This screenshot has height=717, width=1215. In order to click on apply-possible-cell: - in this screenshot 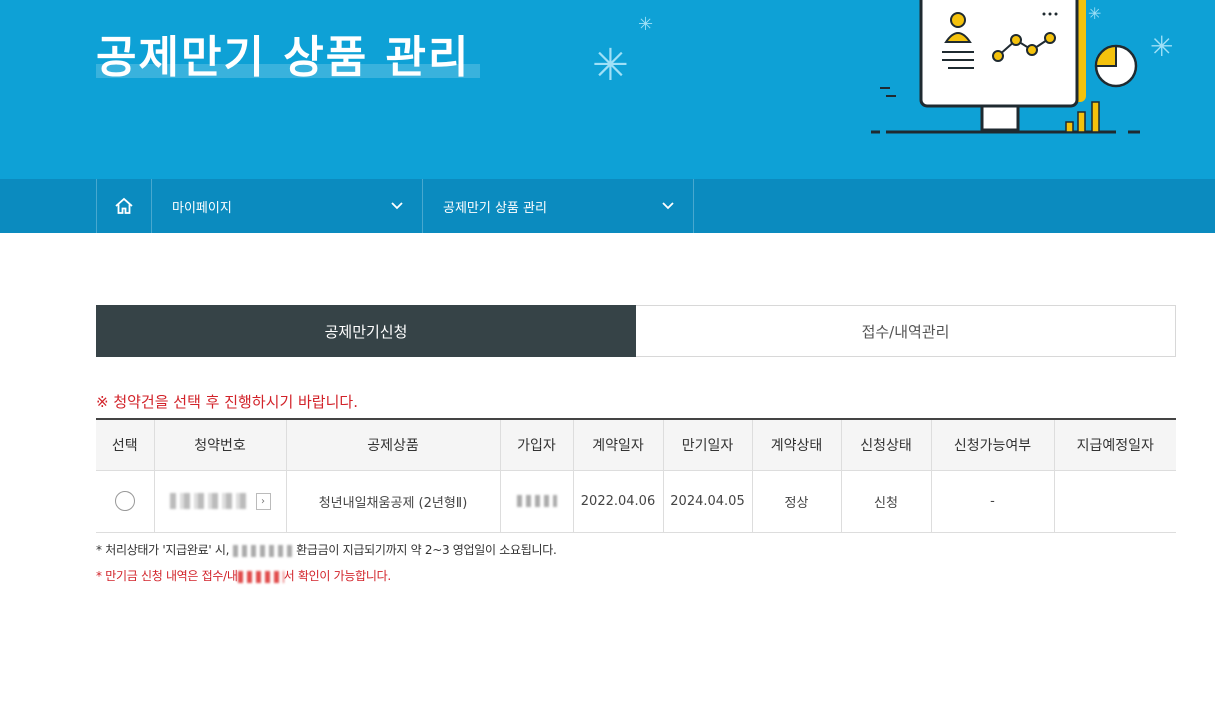, I will do `click(992, 501)`.